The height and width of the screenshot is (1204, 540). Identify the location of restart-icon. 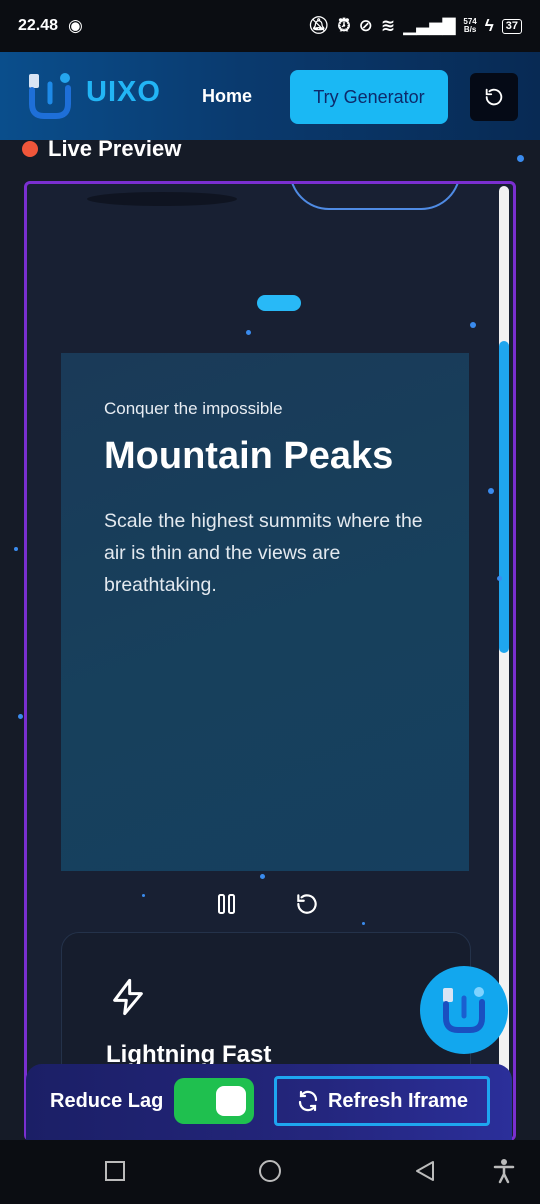
(307, 904).